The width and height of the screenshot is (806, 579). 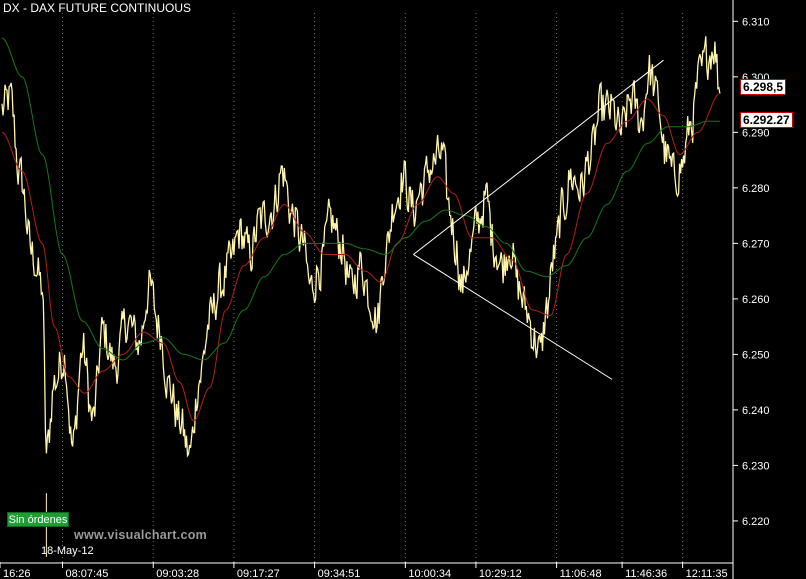 What do you see at coordinates (756, 300) in the screenshot?
I see `y-tick-label: 6.260` at bounding box center [756, 300].